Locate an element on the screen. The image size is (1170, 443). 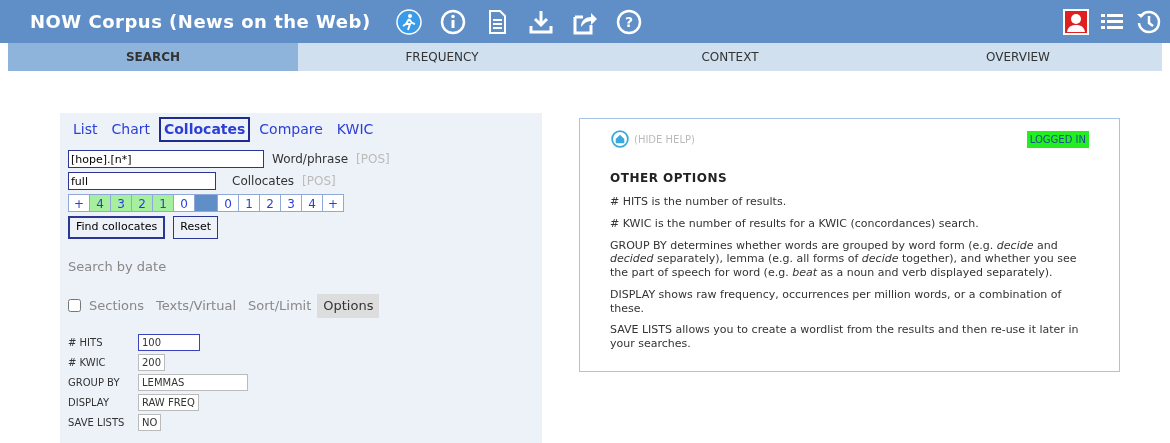
mode-link: List is located at coordinates (85, 129).